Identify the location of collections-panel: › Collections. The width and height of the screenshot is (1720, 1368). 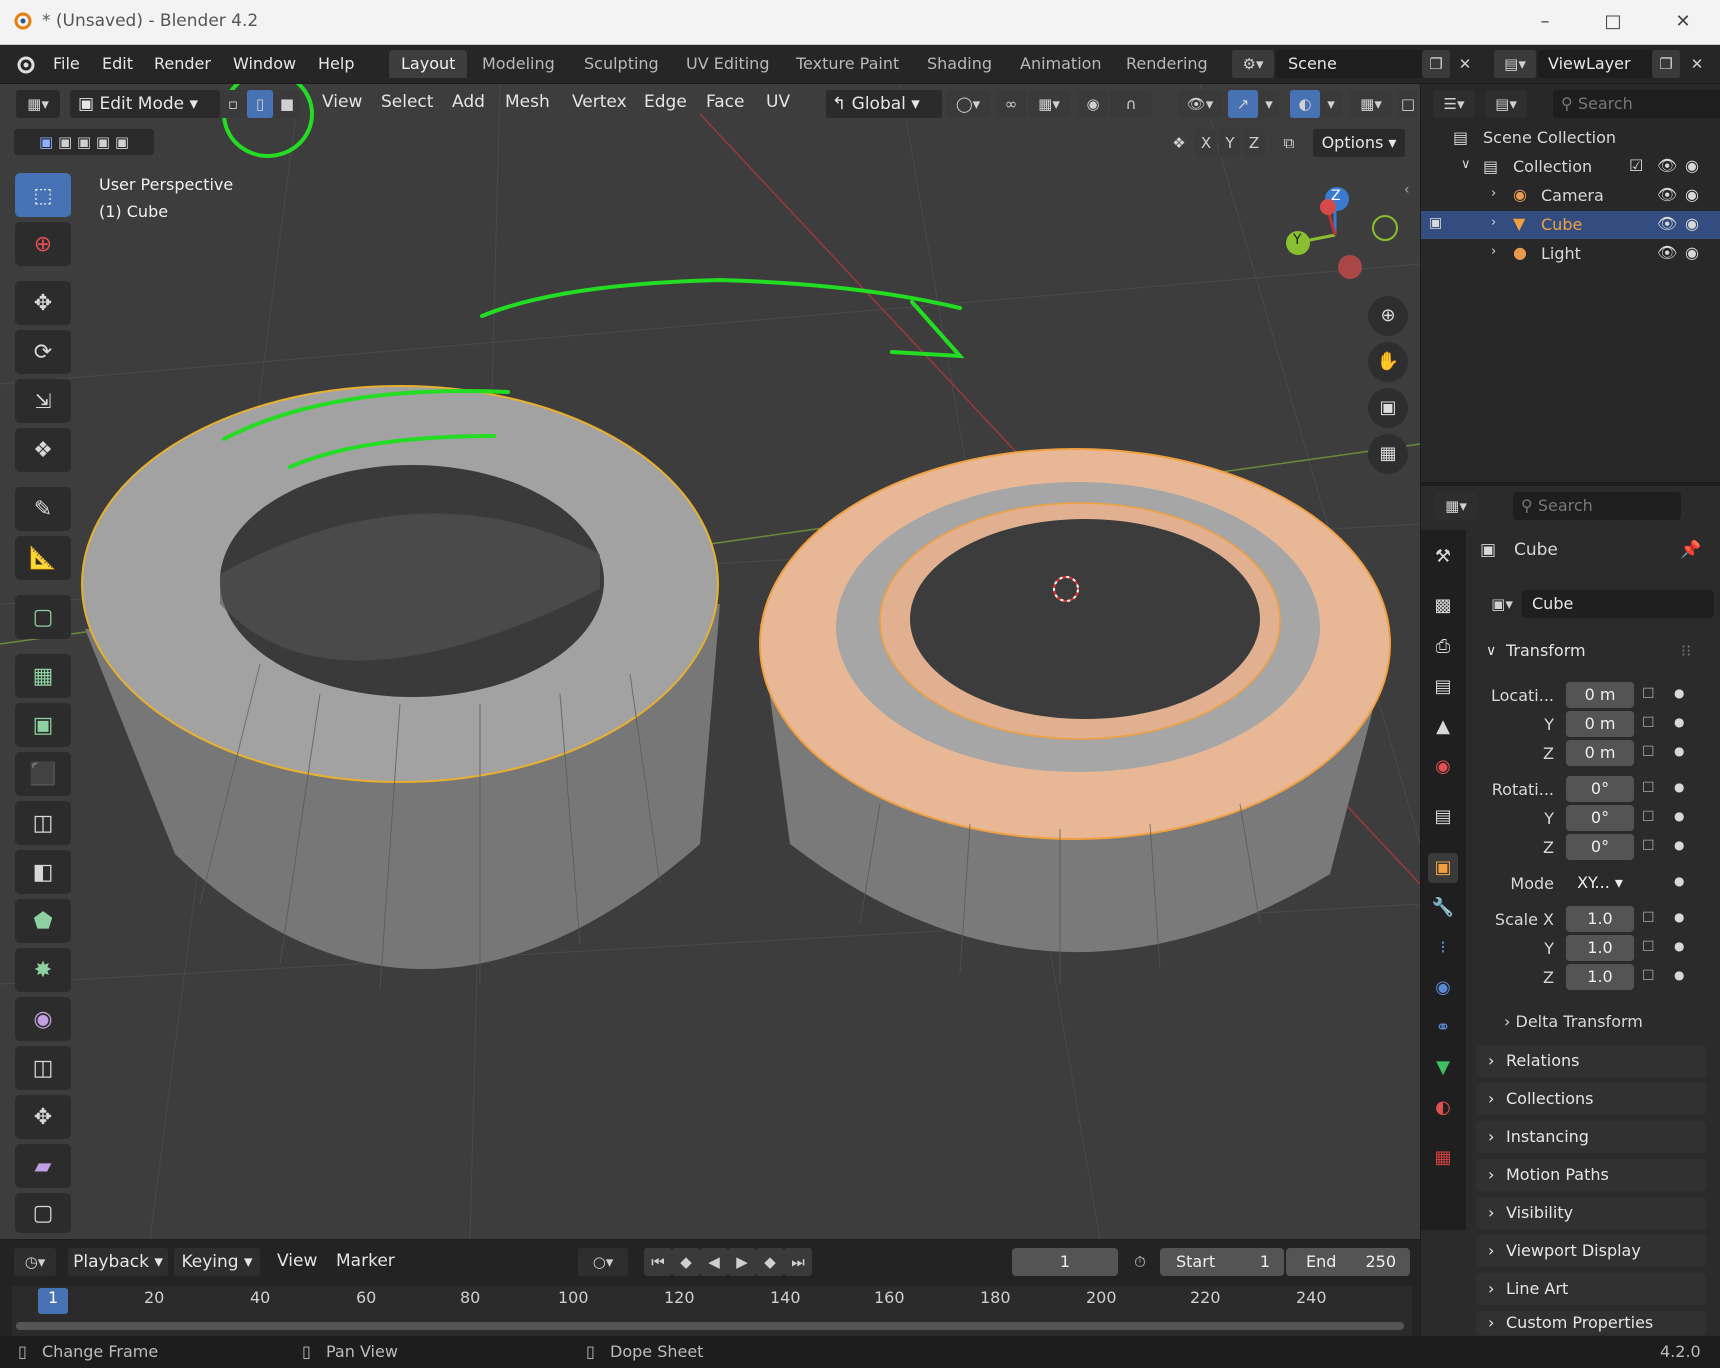
(1591, 1099).